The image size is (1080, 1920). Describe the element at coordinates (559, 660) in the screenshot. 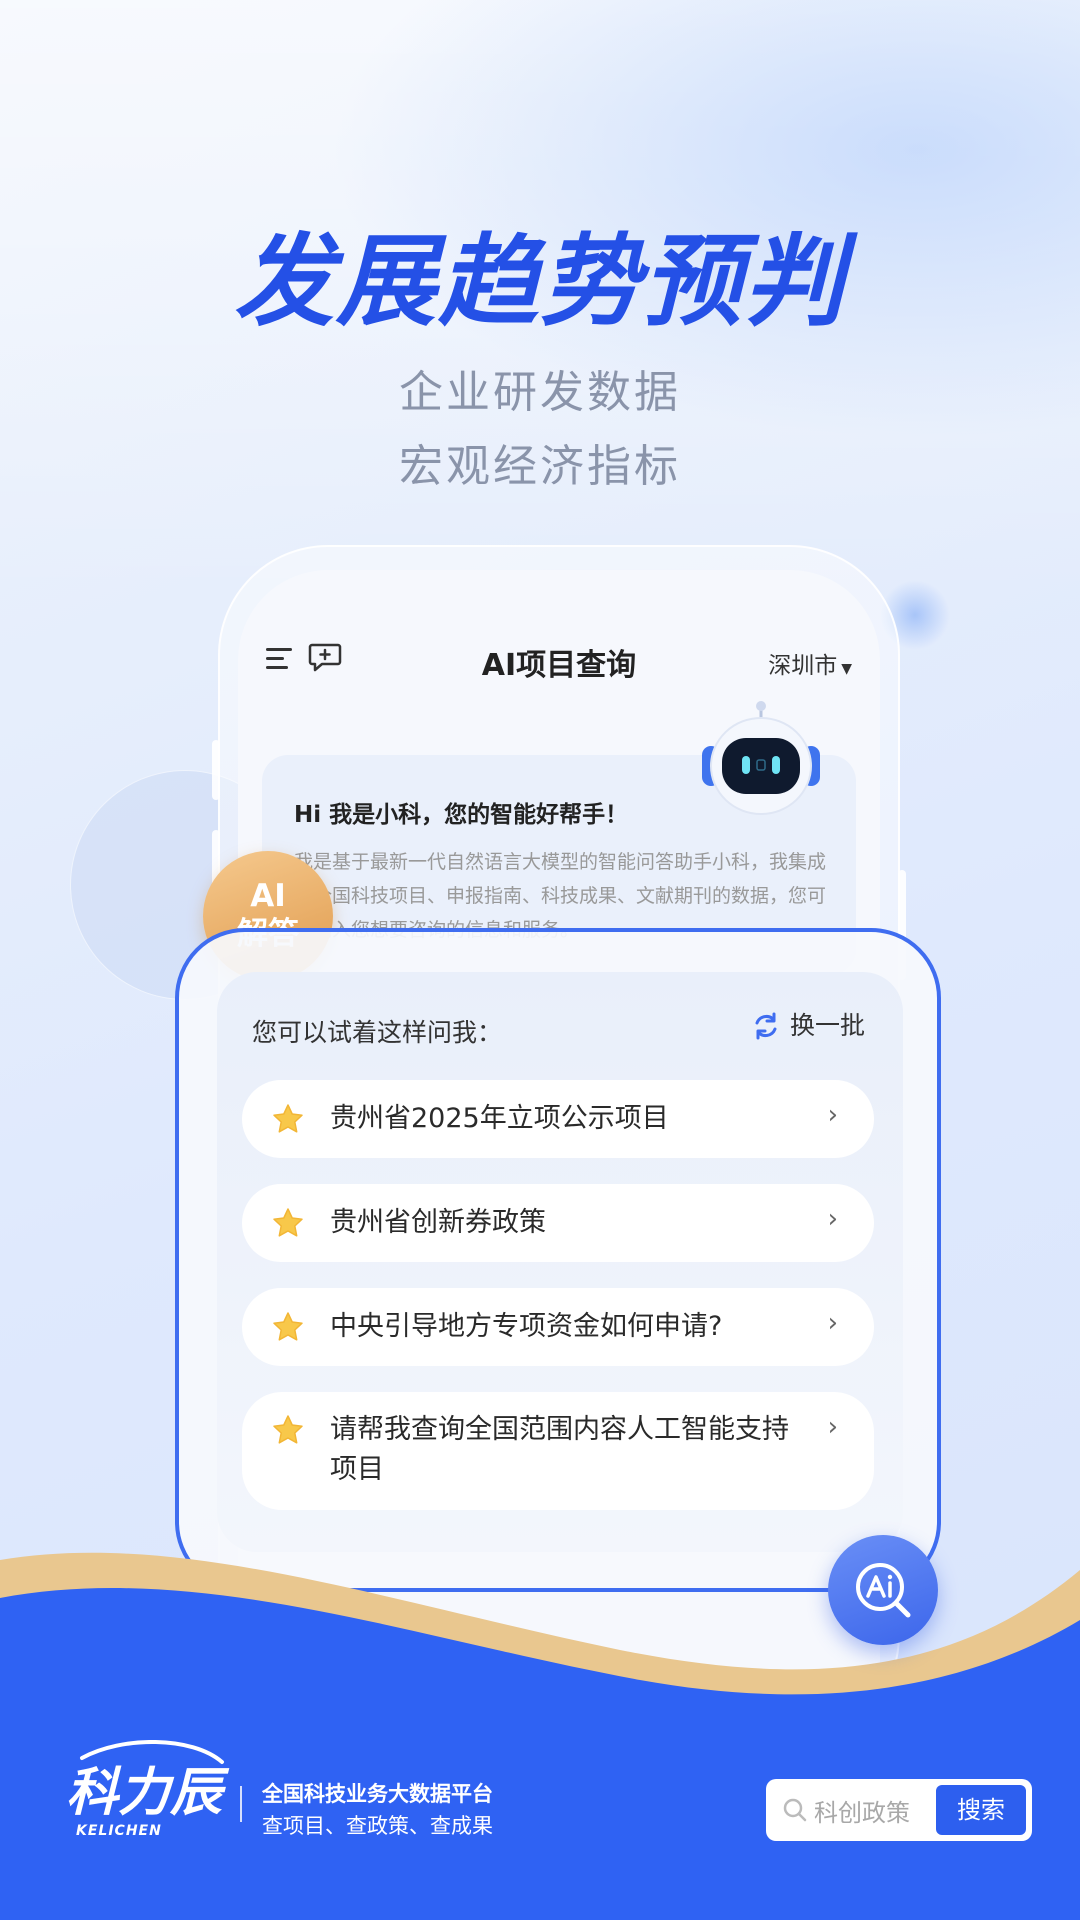

I see `app-header: AI项目查询 深圳市 ▼` at that location.